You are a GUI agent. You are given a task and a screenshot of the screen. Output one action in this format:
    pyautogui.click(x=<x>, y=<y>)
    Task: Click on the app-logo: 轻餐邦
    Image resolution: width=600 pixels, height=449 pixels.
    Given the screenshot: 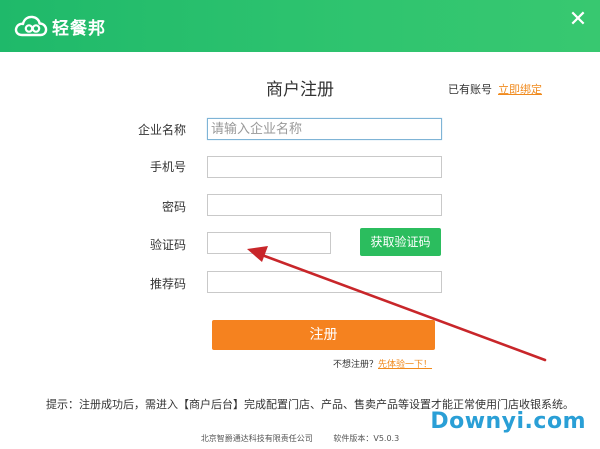 What is the action you would take?
    pyautogui.click(x=60, y=26)
    